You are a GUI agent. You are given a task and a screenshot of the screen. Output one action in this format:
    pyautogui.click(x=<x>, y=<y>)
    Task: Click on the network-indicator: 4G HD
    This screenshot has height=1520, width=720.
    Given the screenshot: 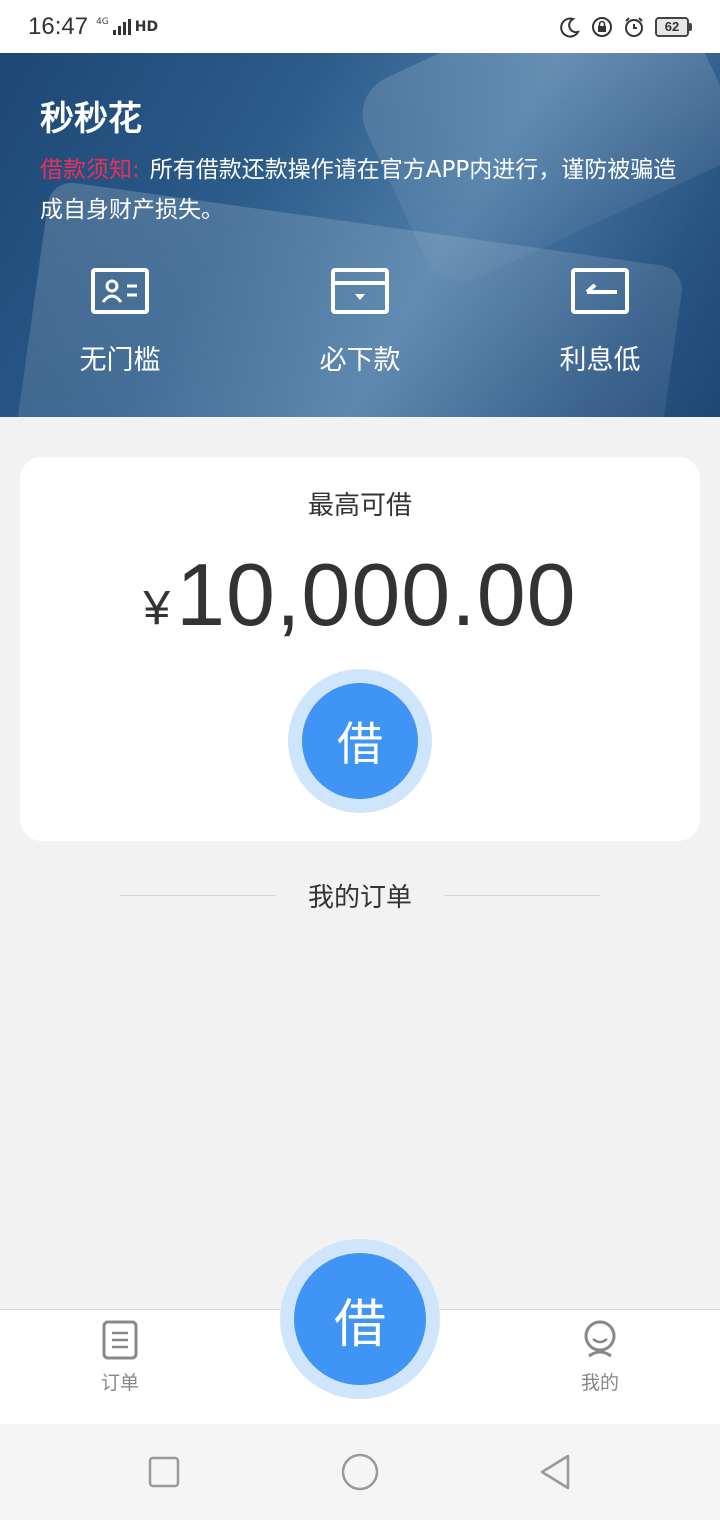 What is the action you would take?
    pyautogui.click(x=127, y=25)
    